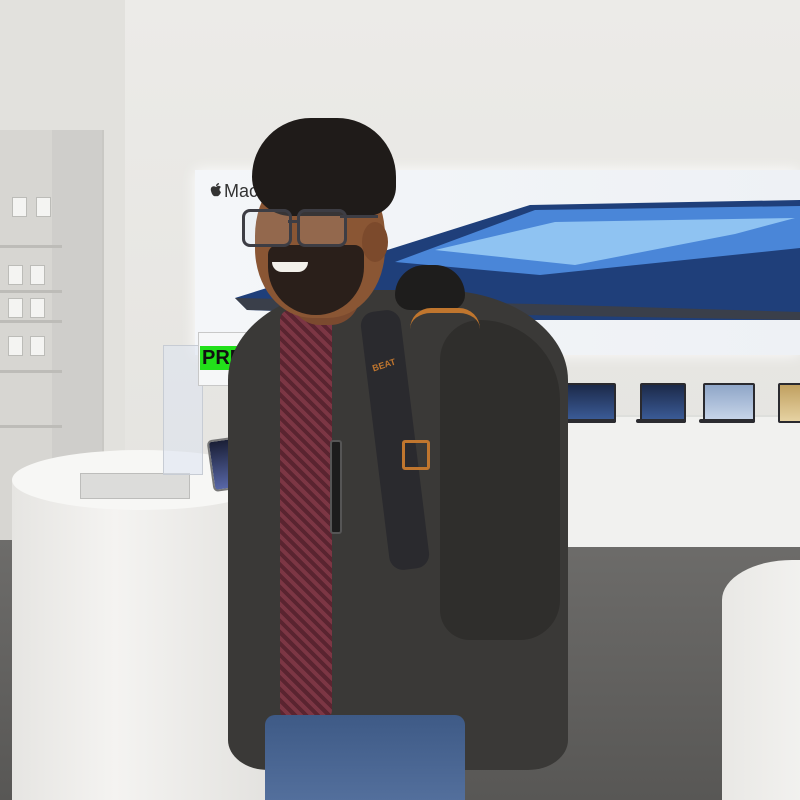 The image size is (800, 800). What do you see at coordinates (336, 487) in the screenshot?
I see `jacket-chest-zipper` at bounding box center [336, 487].